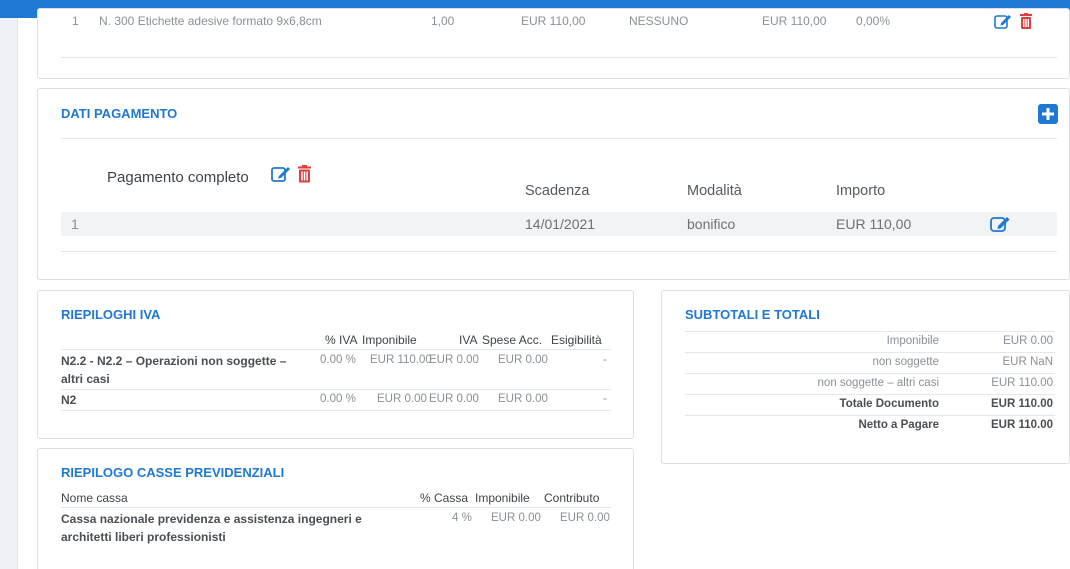  What do you see at coordinates (711, 224) in the screenshot?
I see `payment-row-modalita: bonifico` at bounding box center [711, 224].